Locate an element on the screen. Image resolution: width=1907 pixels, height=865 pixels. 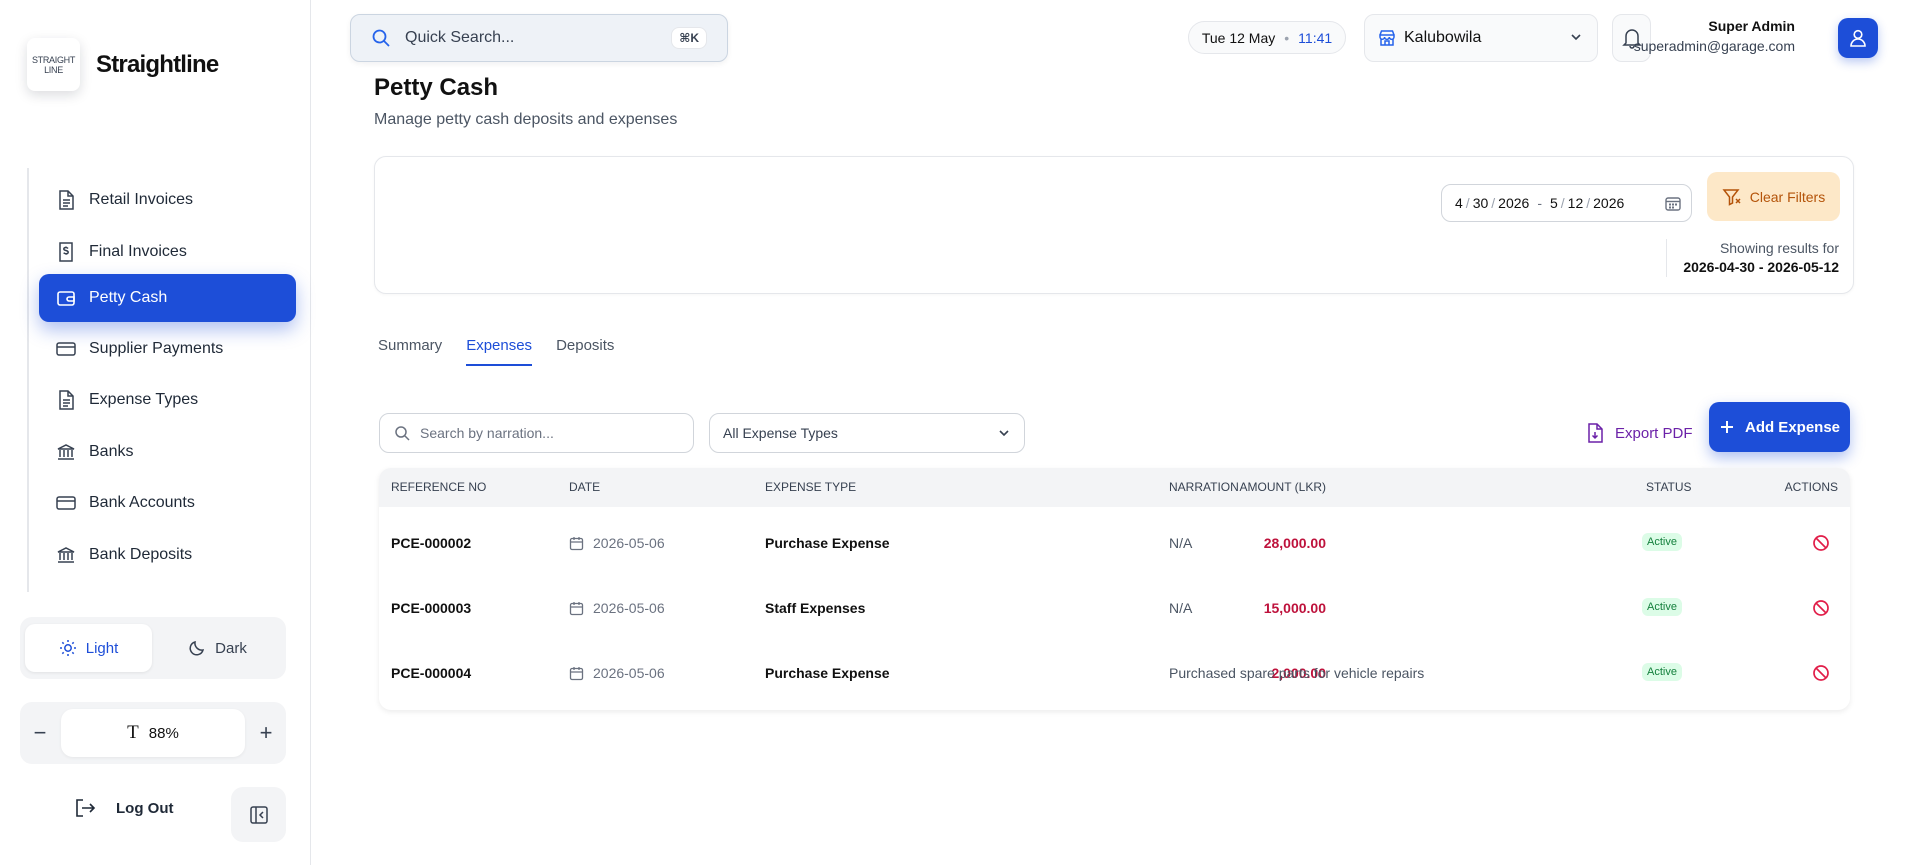
sidebar-item-bank-accounts: Bank Accounts is located at coordinates (167, 503).